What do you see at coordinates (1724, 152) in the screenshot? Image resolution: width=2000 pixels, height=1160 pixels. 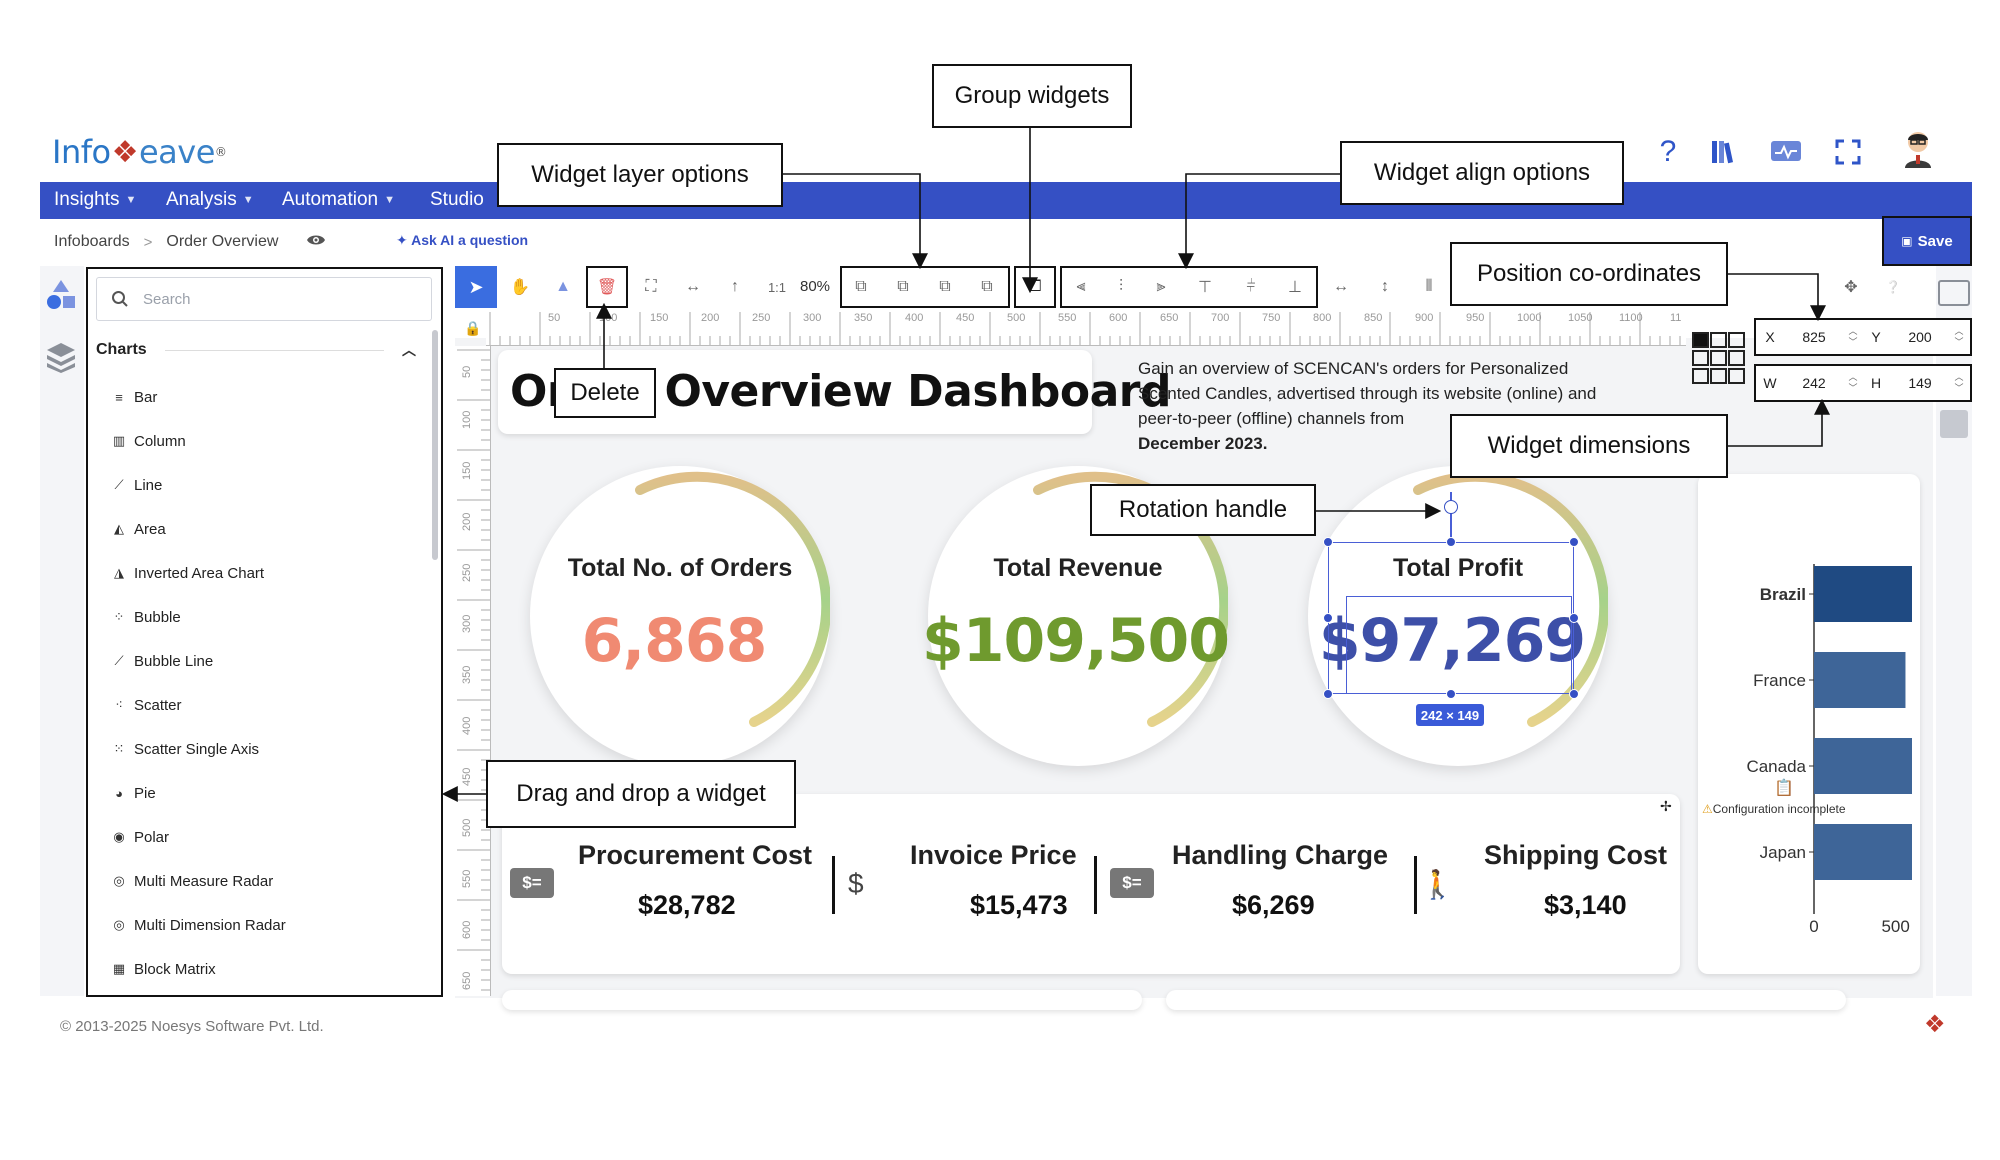 I see `library-icon` at bounding box center [1724, 152].